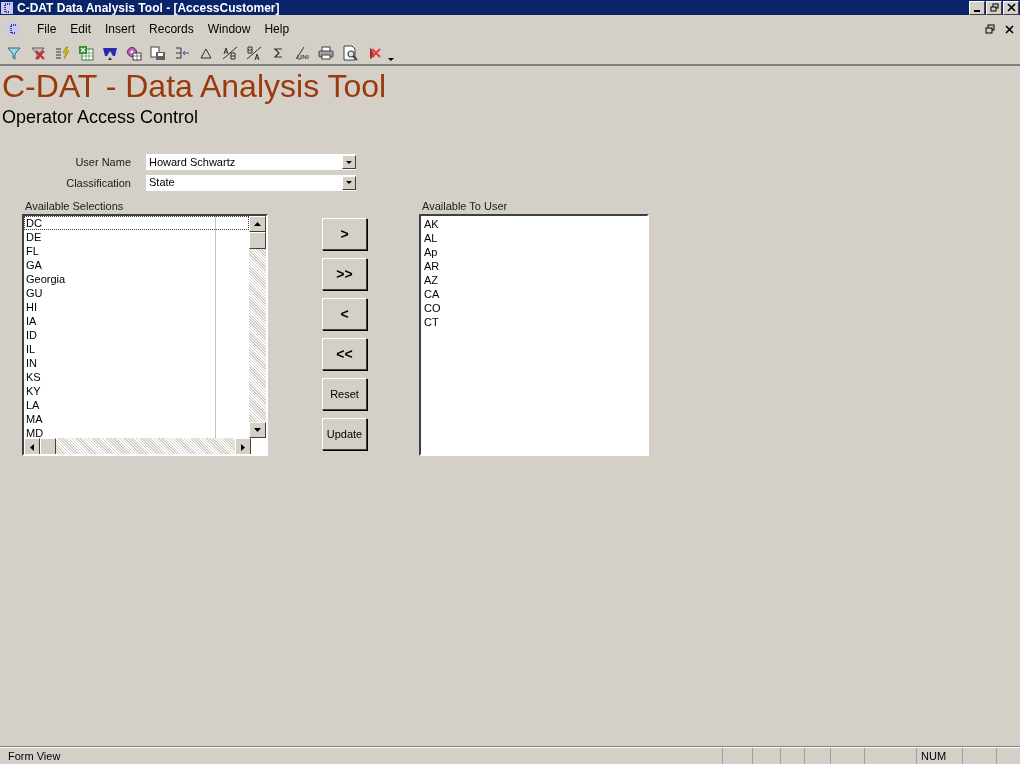  Describe the element at coordinates (277, 29) in the screenshot. I see `menu-item: Help` at that location.